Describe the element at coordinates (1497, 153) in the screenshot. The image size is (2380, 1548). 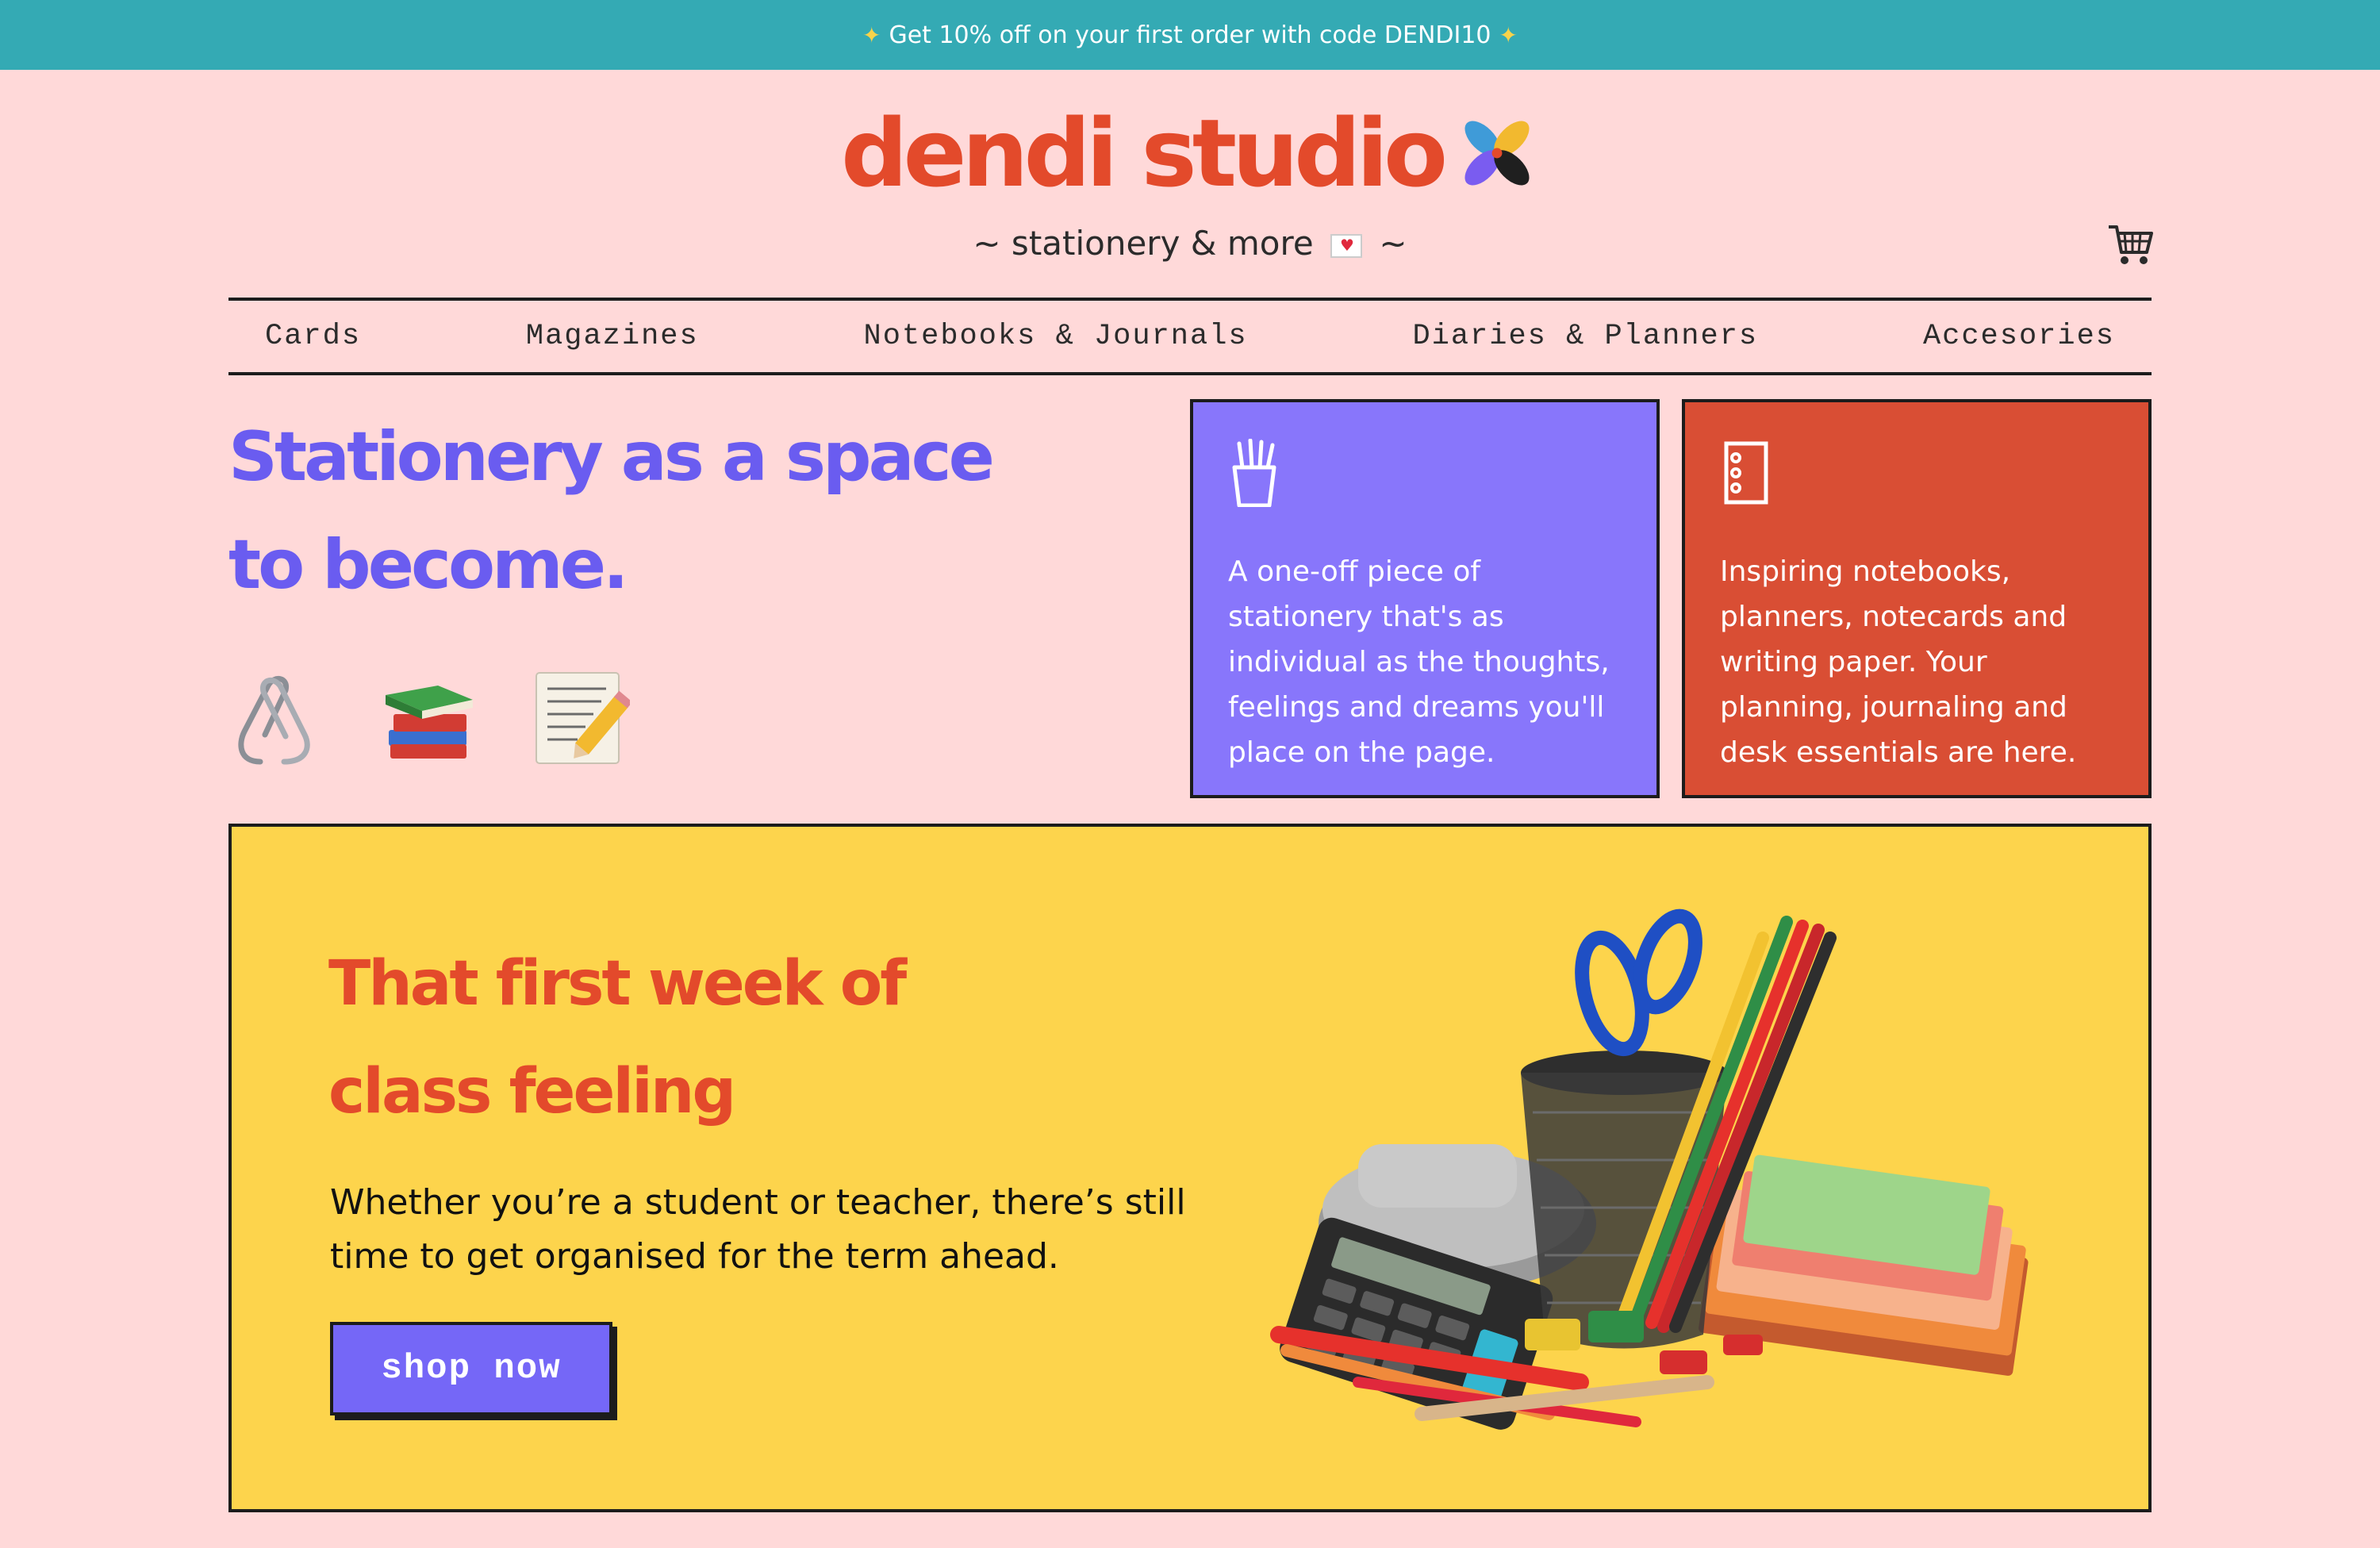
I see `butterfly-mark-icon` at that location.